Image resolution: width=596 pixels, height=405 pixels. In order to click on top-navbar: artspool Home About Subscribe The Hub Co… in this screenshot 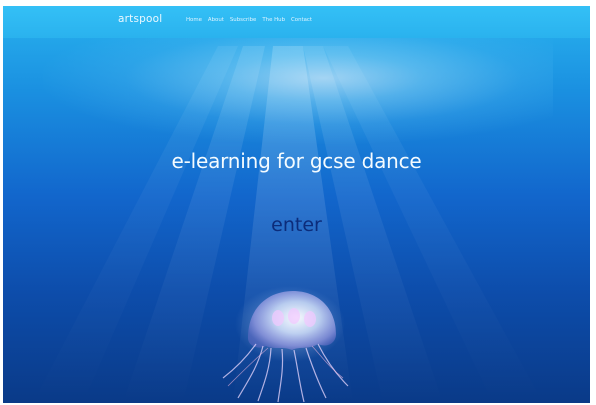, I will do `click(296, 22)`.